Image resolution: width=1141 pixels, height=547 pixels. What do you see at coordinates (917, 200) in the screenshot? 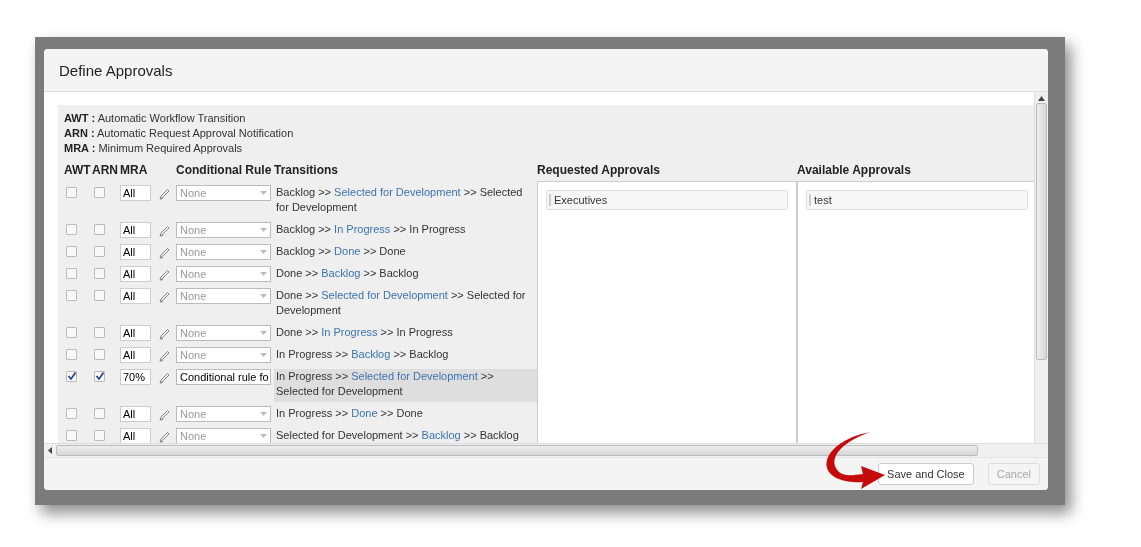
I see `approval-item: test` at bounding box center [917, 200].